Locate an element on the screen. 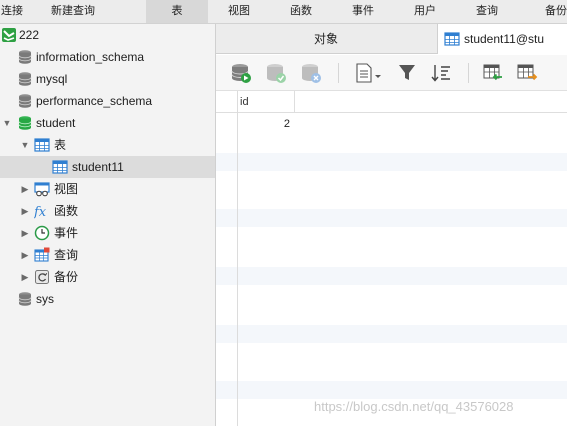 This screenshot has width=567, height=426. tab-objects: 对象 is located at coordinates (326, 39).